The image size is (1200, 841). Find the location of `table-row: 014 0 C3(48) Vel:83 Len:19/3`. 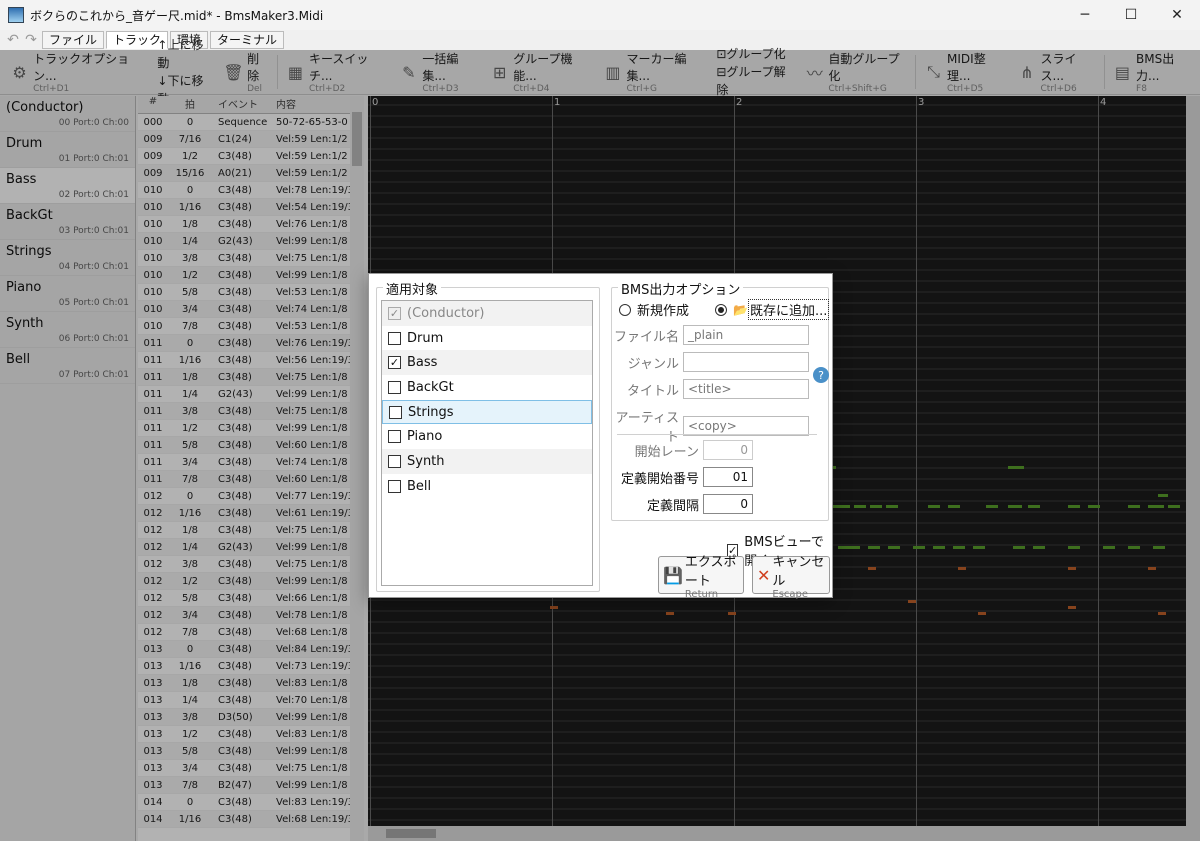

table-row: 014 0 C3(48) Vel:83 Len:19/3 is located at coordinates (244, 802).